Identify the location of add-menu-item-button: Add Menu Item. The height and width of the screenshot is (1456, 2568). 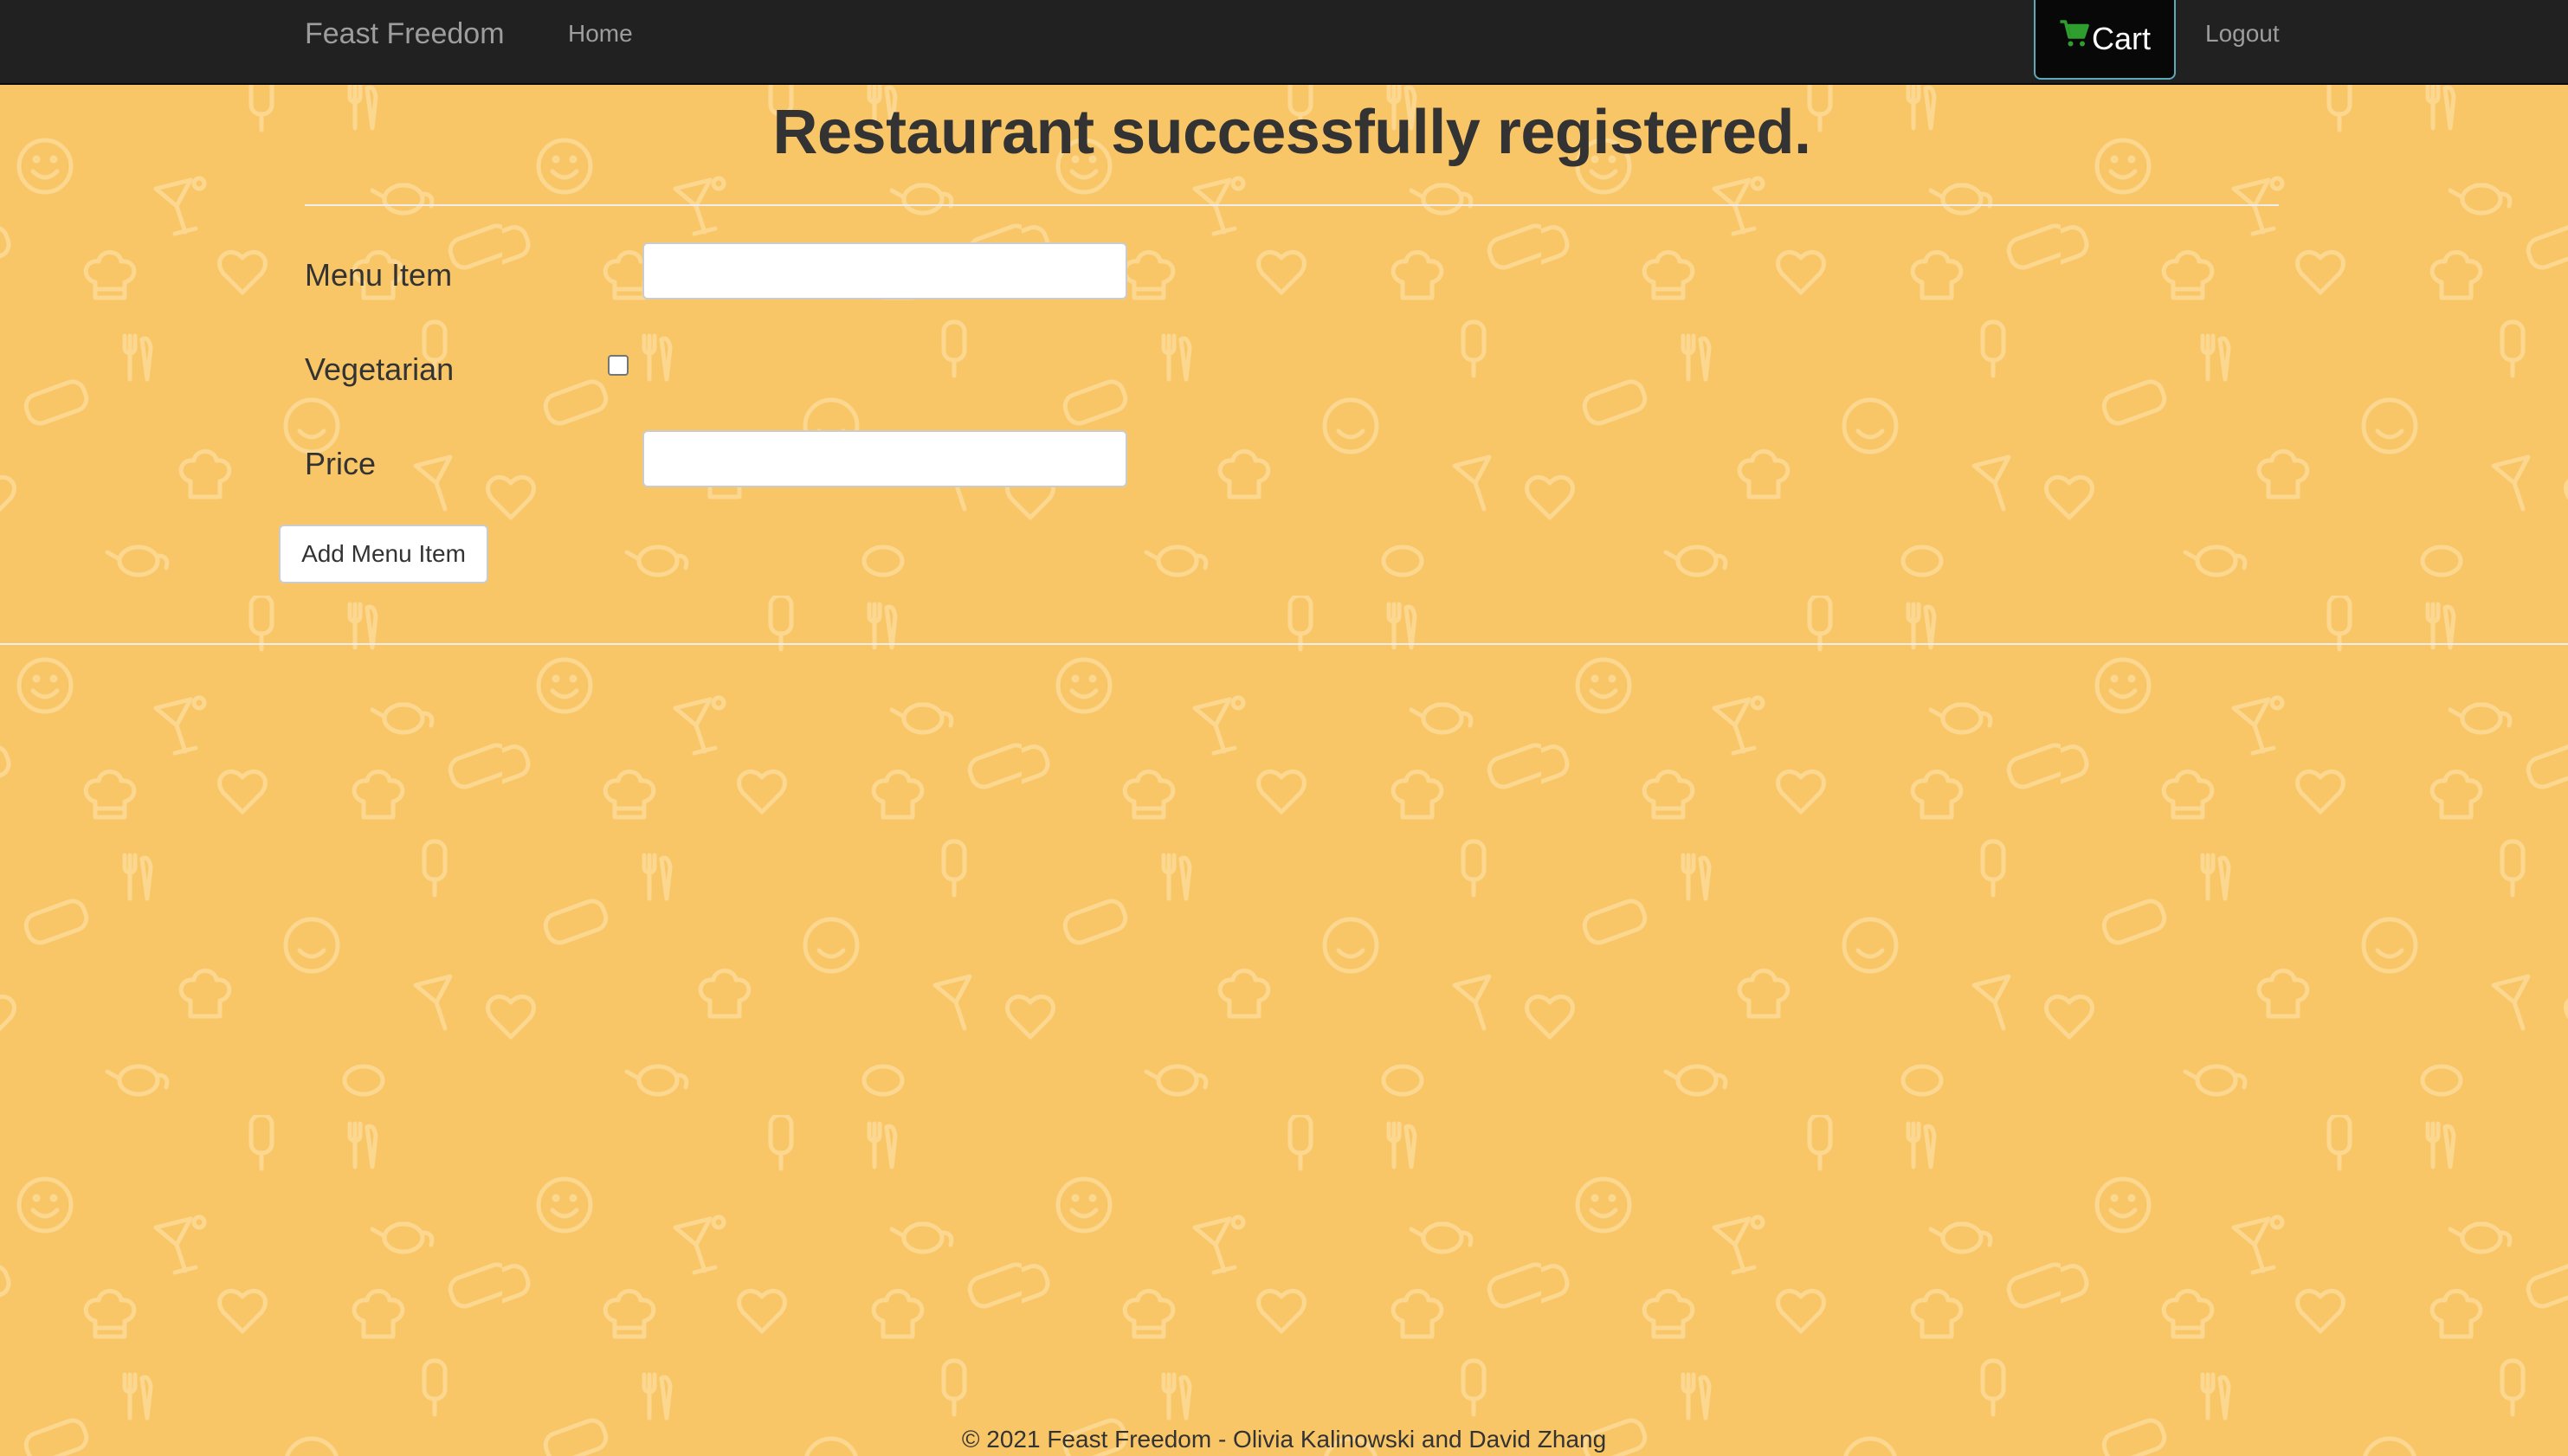
(384, 554).